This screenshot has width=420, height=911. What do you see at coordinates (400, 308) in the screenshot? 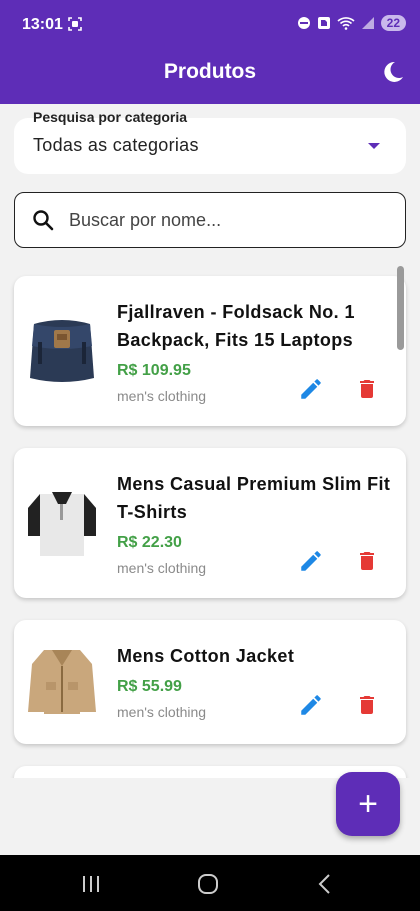
I see `scrollbar` at bounding box center [400, 308].